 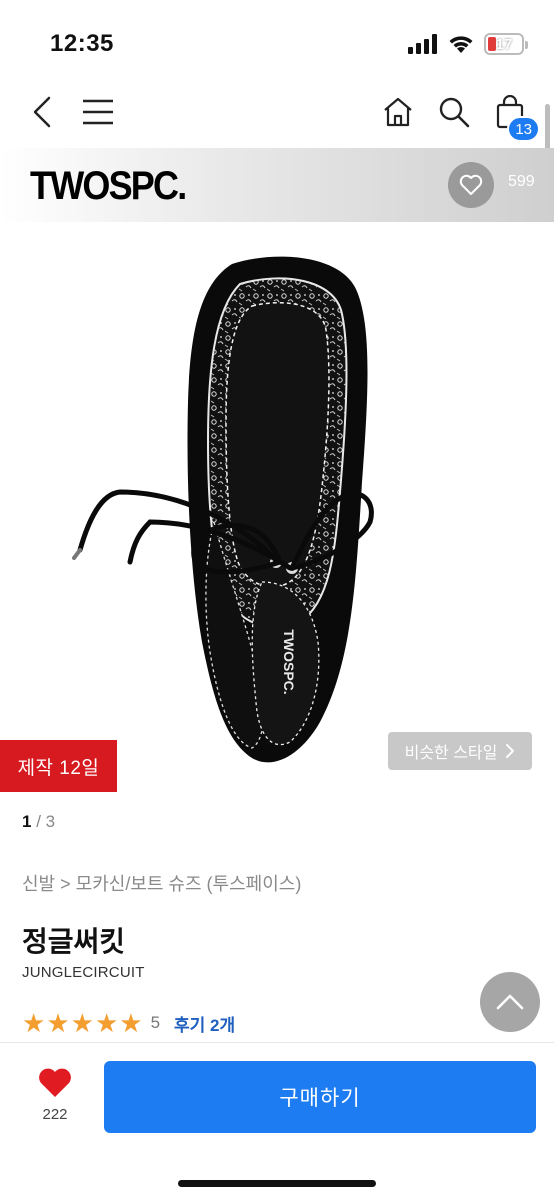 What do you see at coordinates (50, 821) in the screenshot?
I see `image-counter-total: 3` at bounding box center [50, 821].